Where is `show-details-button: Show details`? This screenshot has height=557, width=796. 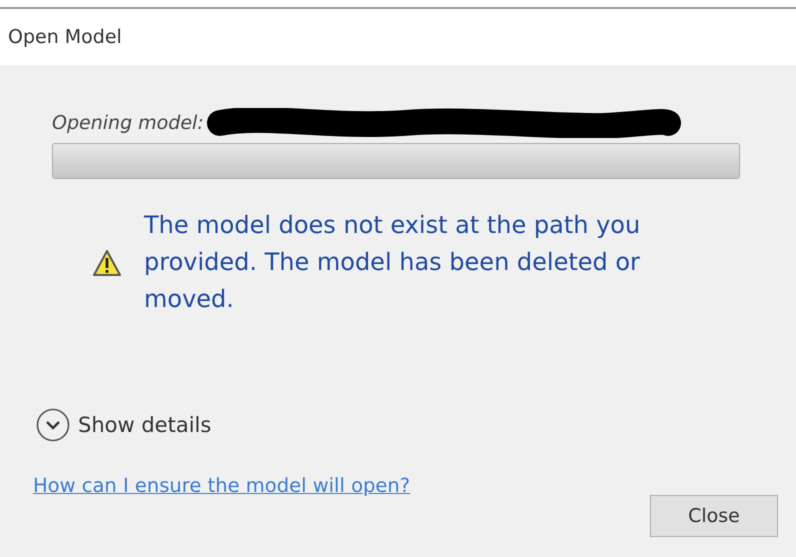
show-details-button: Show details is located at coordinates (124, 425).